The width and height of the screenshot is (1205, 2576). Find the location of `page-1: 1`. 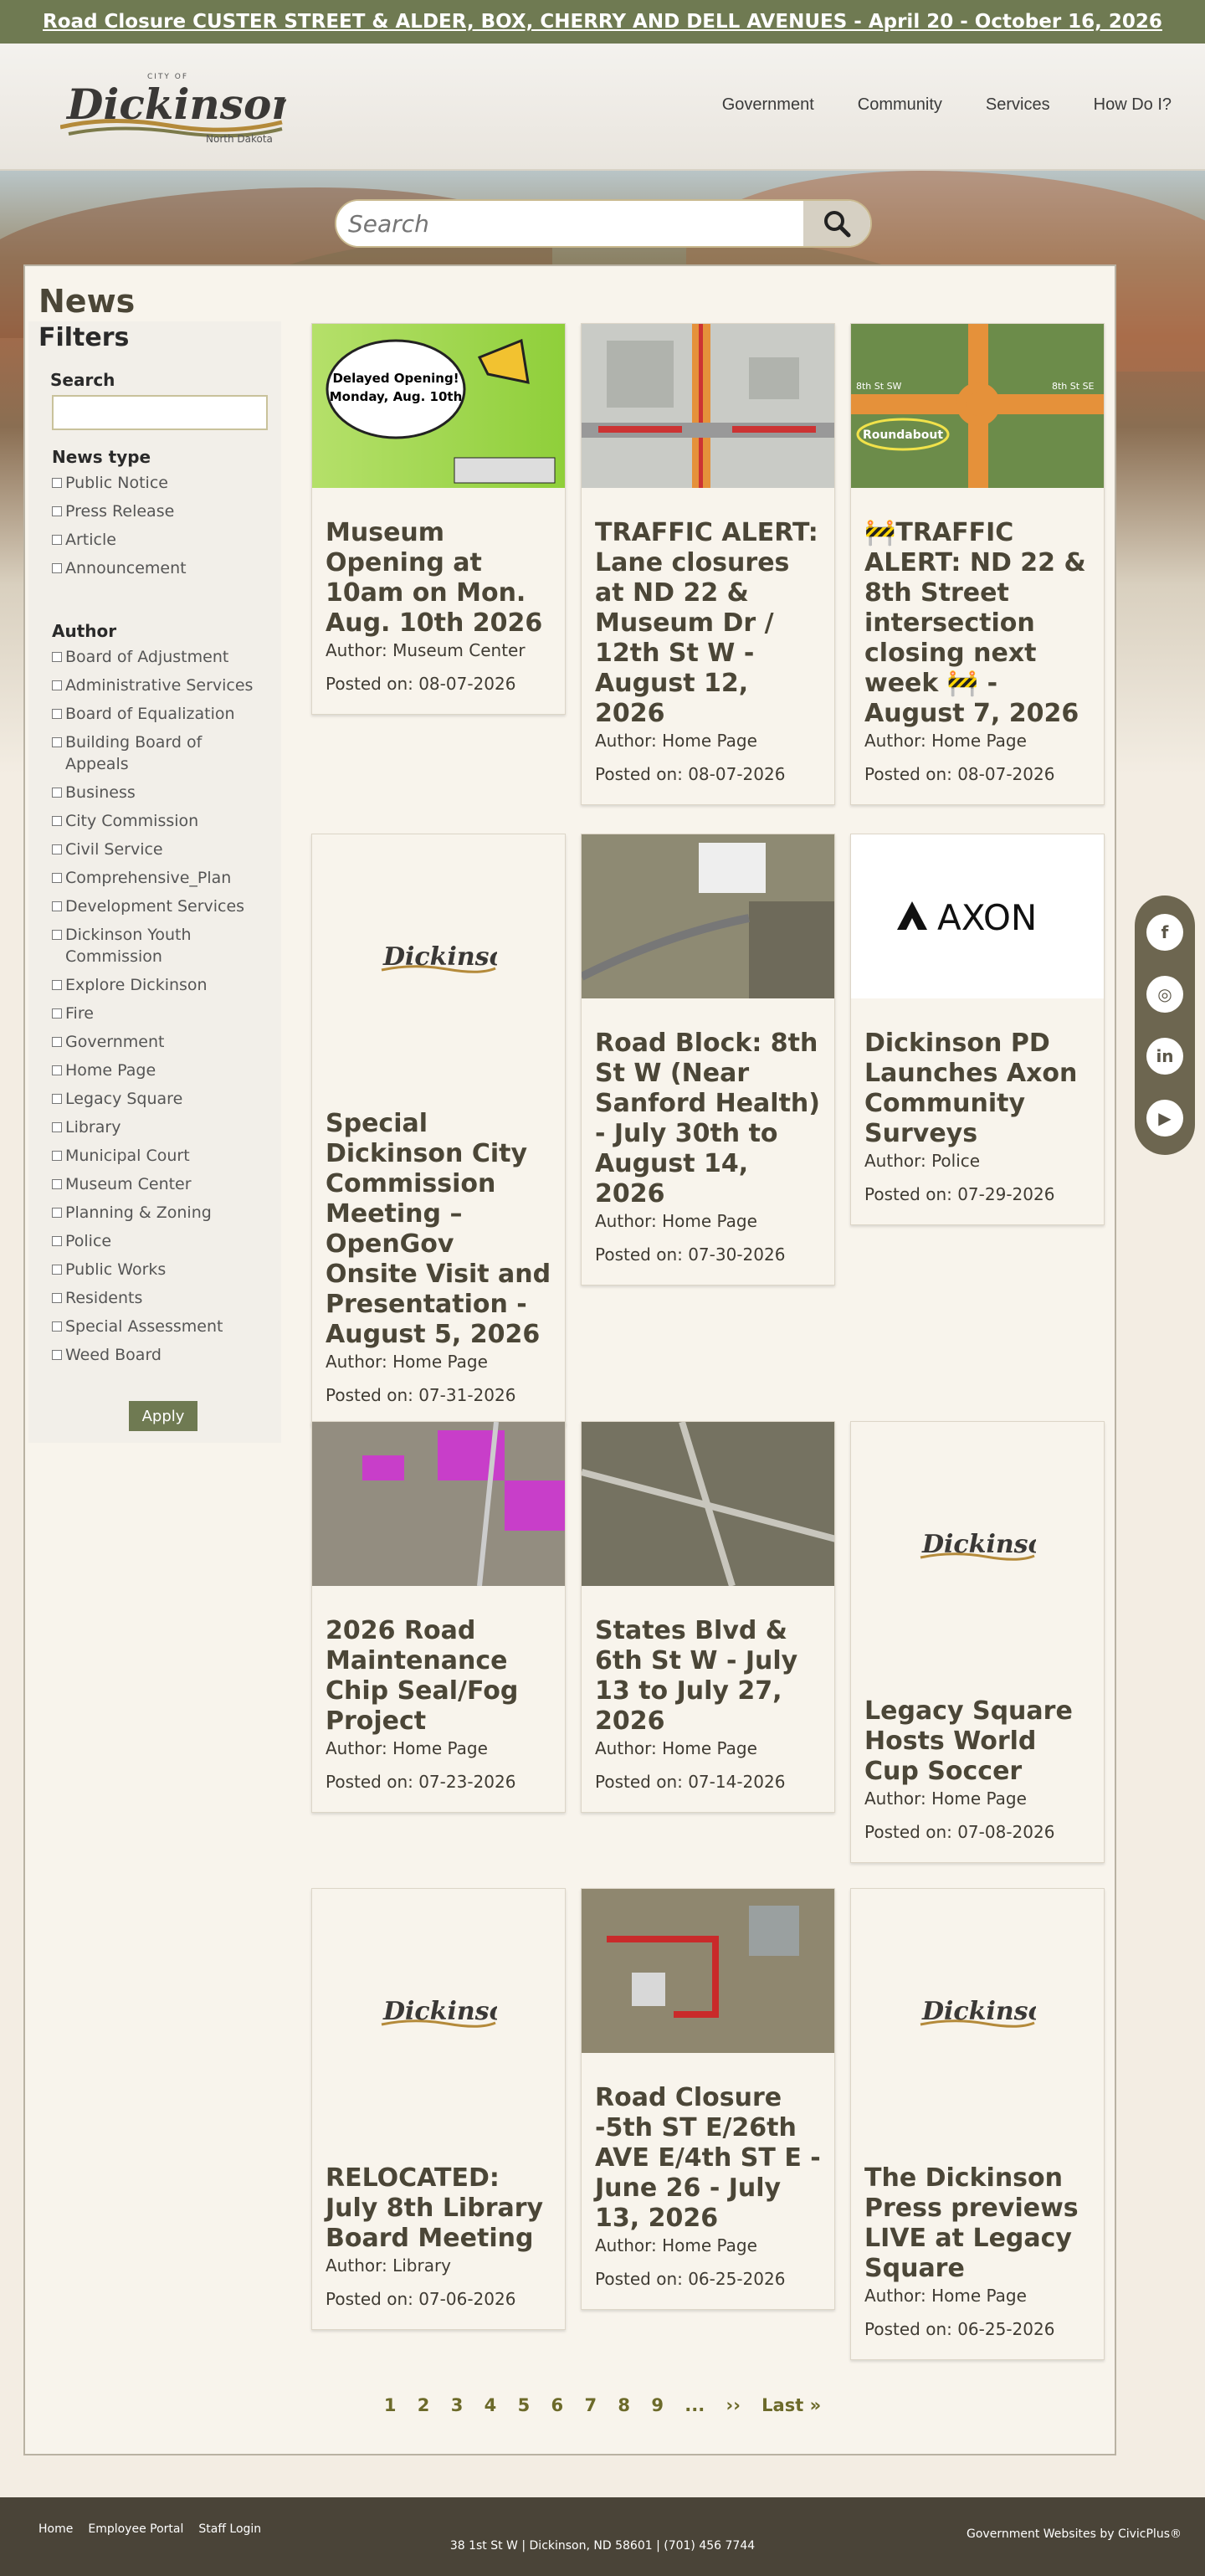

page-1: 1 is located at coordinates (390, 2405).